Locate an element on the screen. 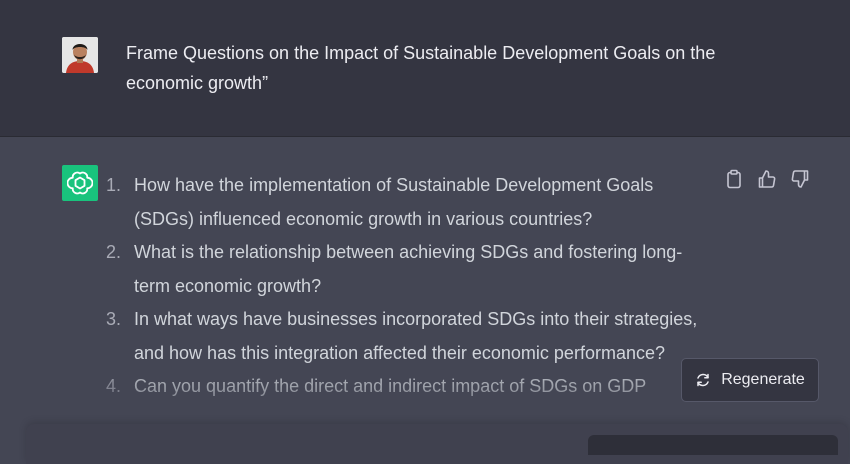  thumbs-down-button is located at coordinates (800, 179).